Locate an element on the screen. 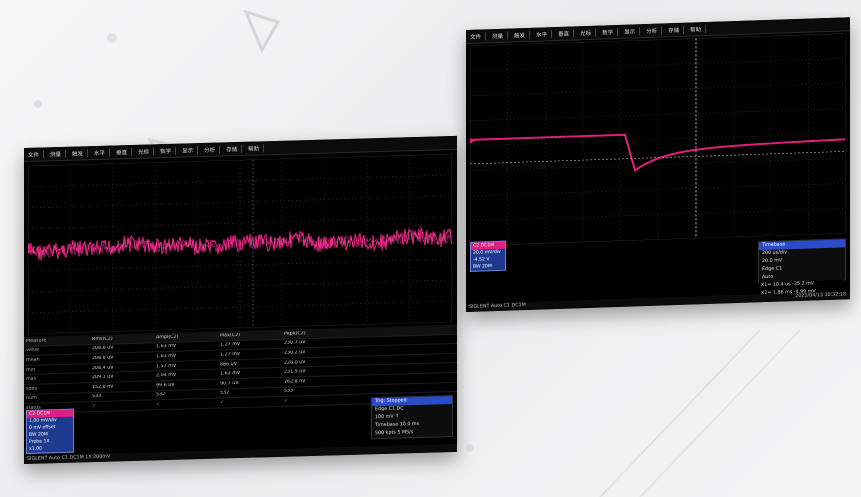  table-cell: 1.57 mV is located at coordinates (166, 366).